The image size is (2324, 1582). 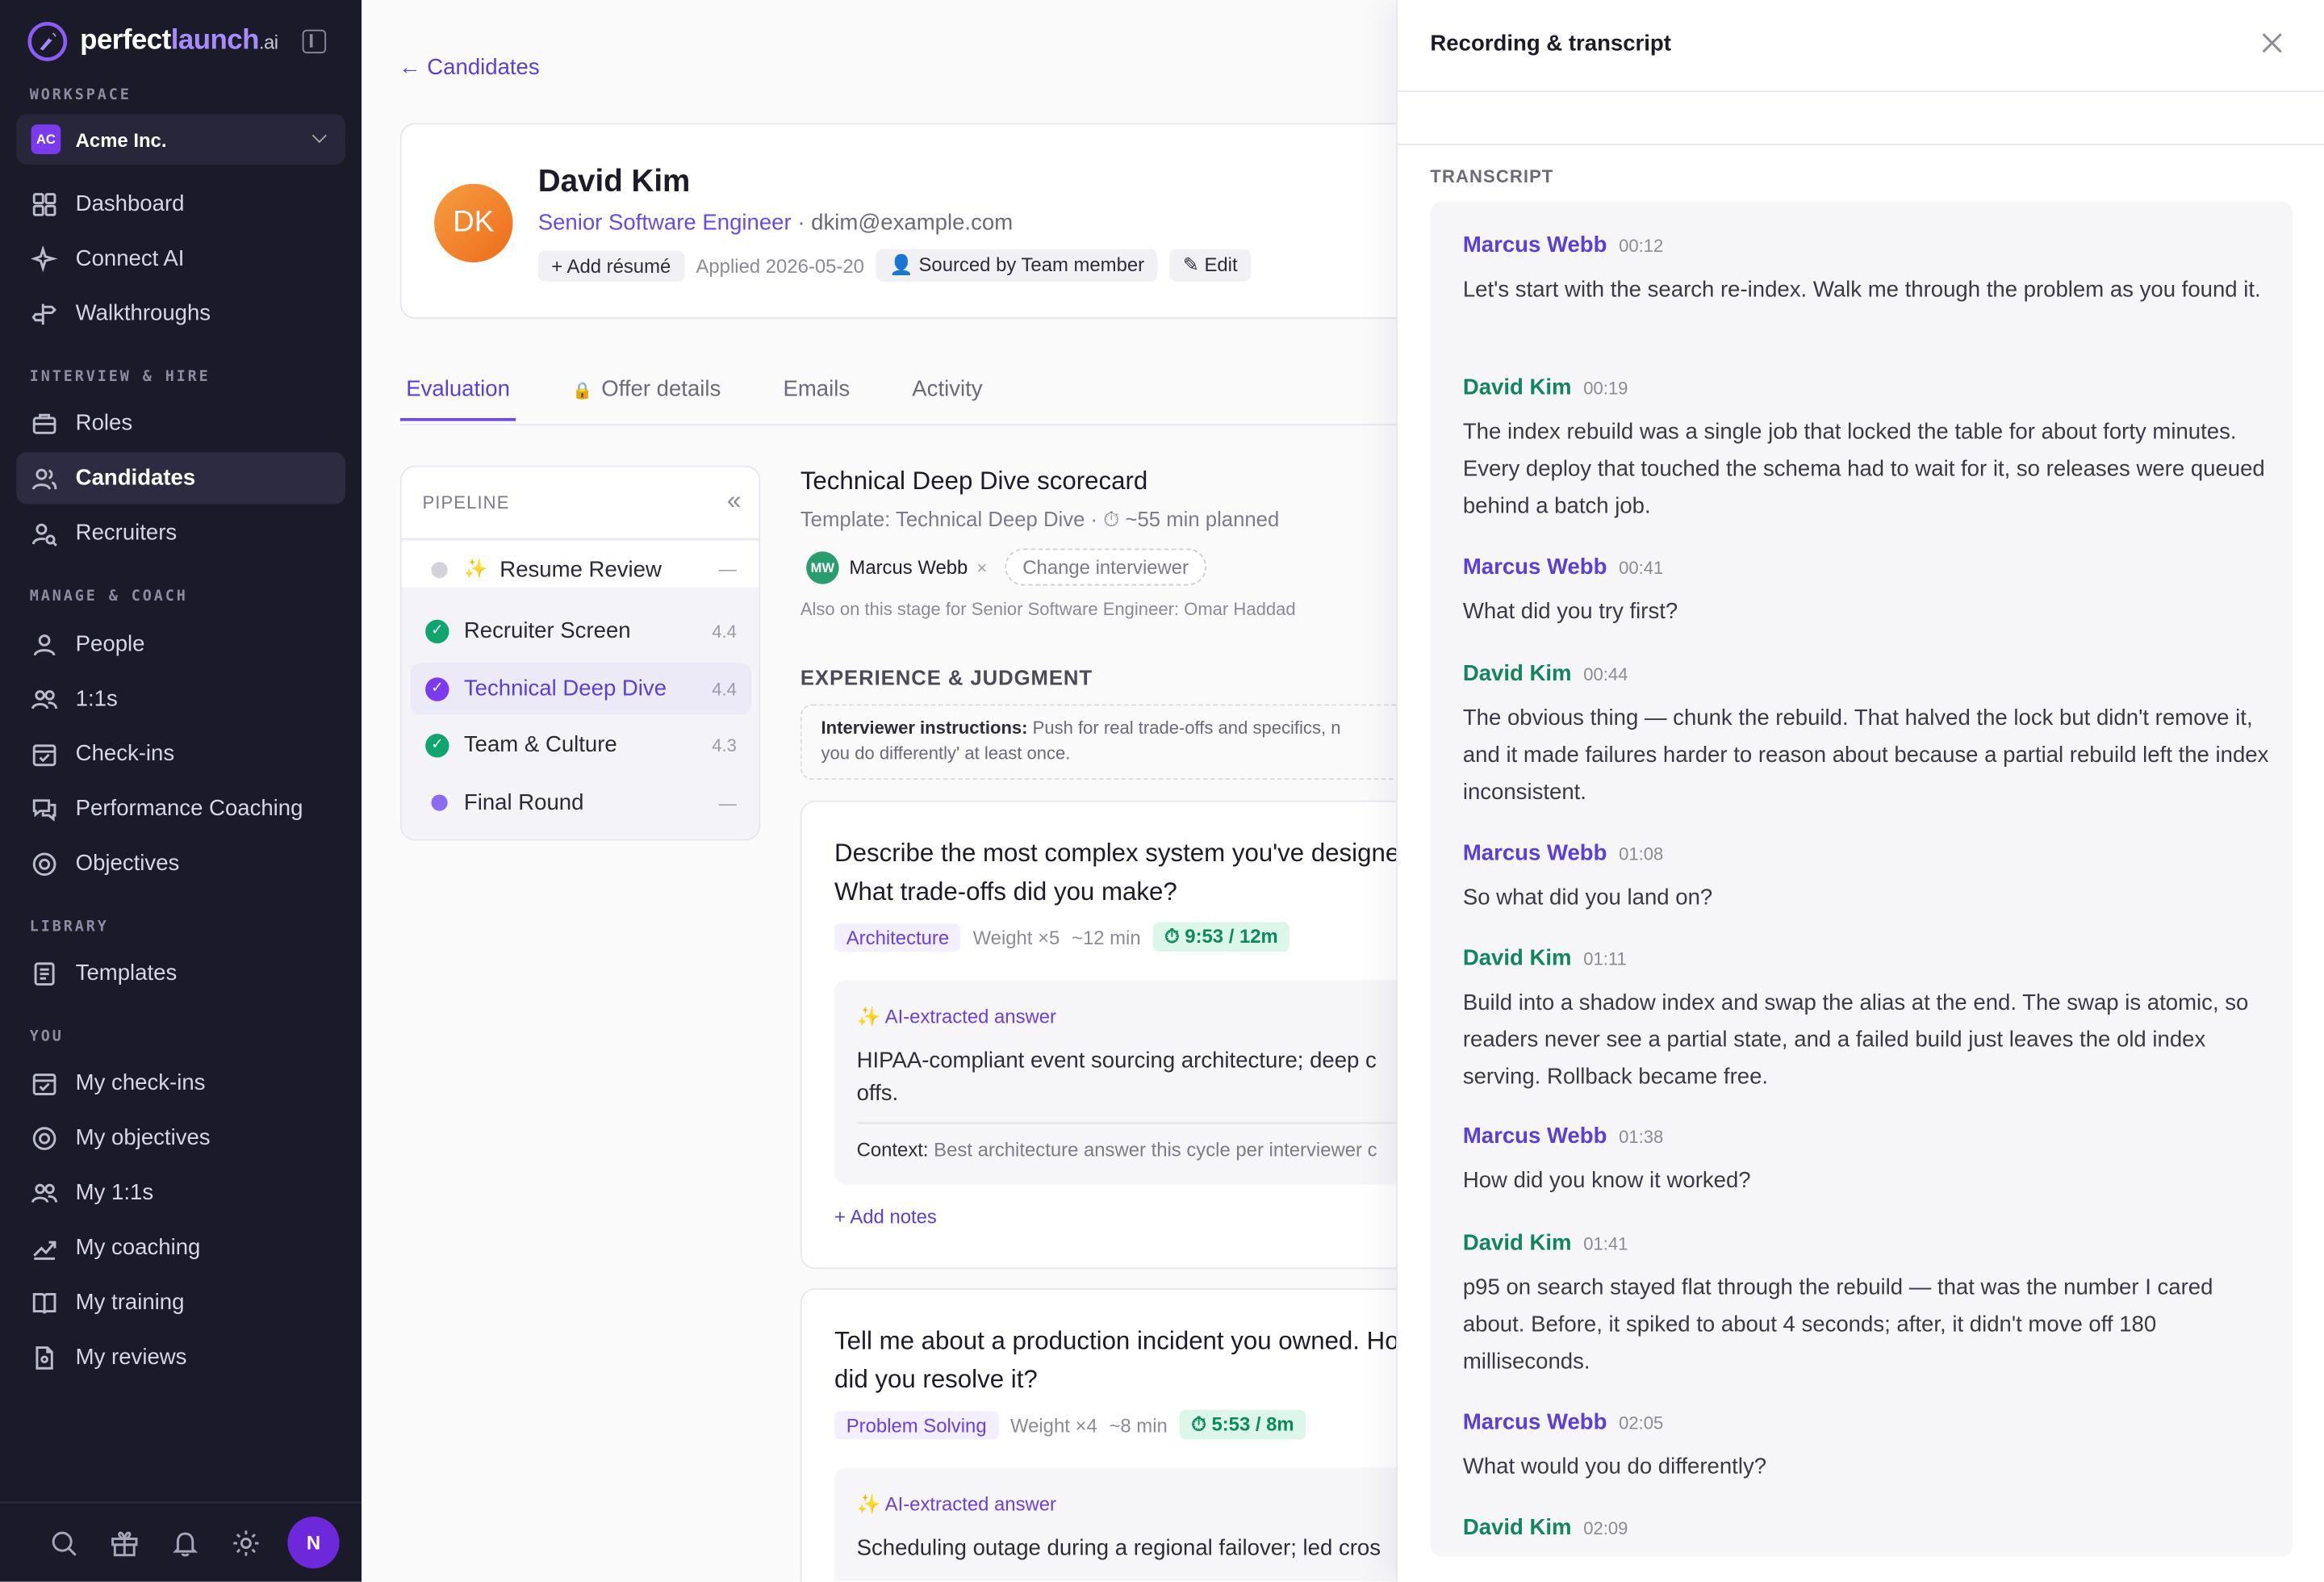 I want to click on nav-my-reviews: My reviews, so click(x=180, y=1357).